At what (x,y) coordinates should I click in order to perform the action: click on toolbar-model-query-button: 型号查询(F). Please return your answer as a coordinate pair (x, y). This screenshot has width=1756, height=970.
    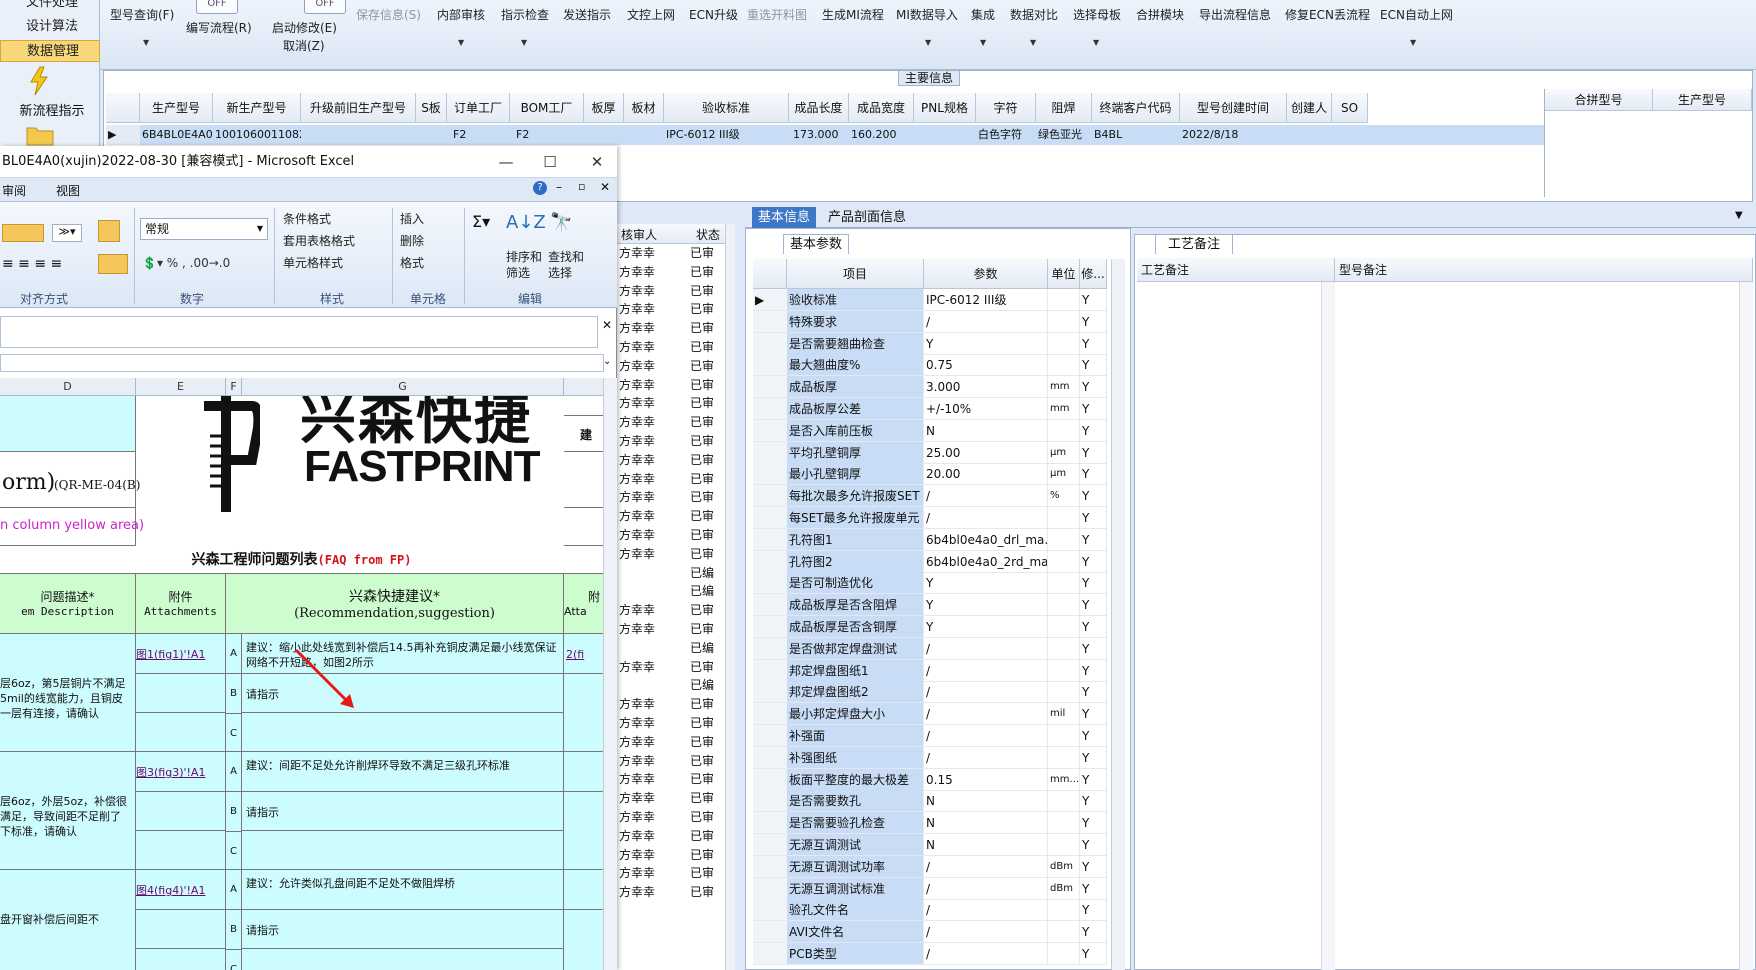
    Looking at the image, I should click on (142, 14).